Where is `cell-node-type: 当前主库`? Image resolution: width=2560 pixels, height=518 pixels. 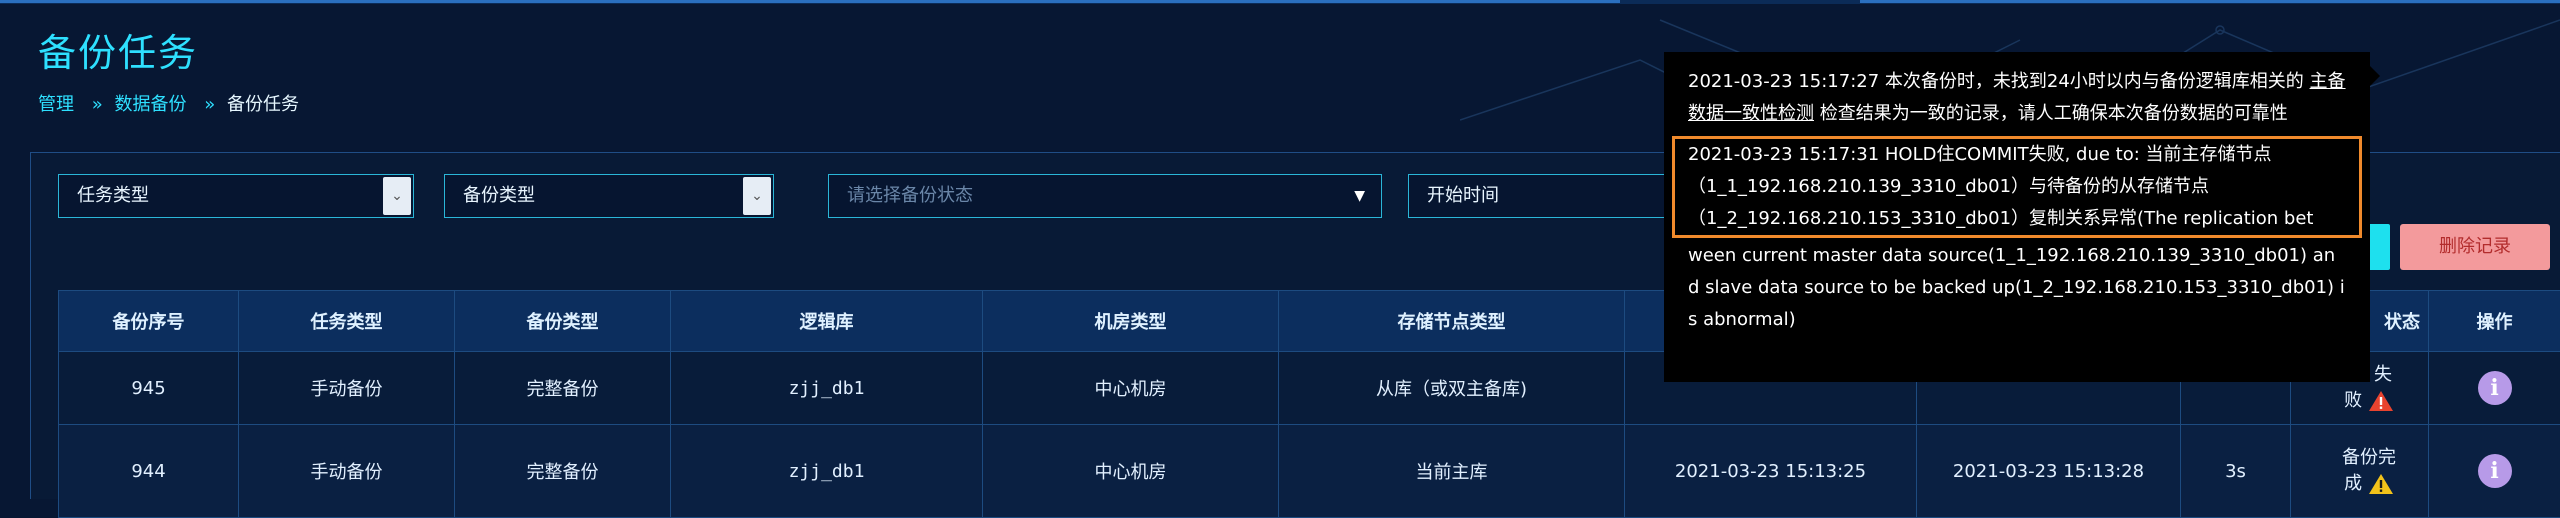 cell-node-type: 当前主库 is located at coordinates (1452, 471).